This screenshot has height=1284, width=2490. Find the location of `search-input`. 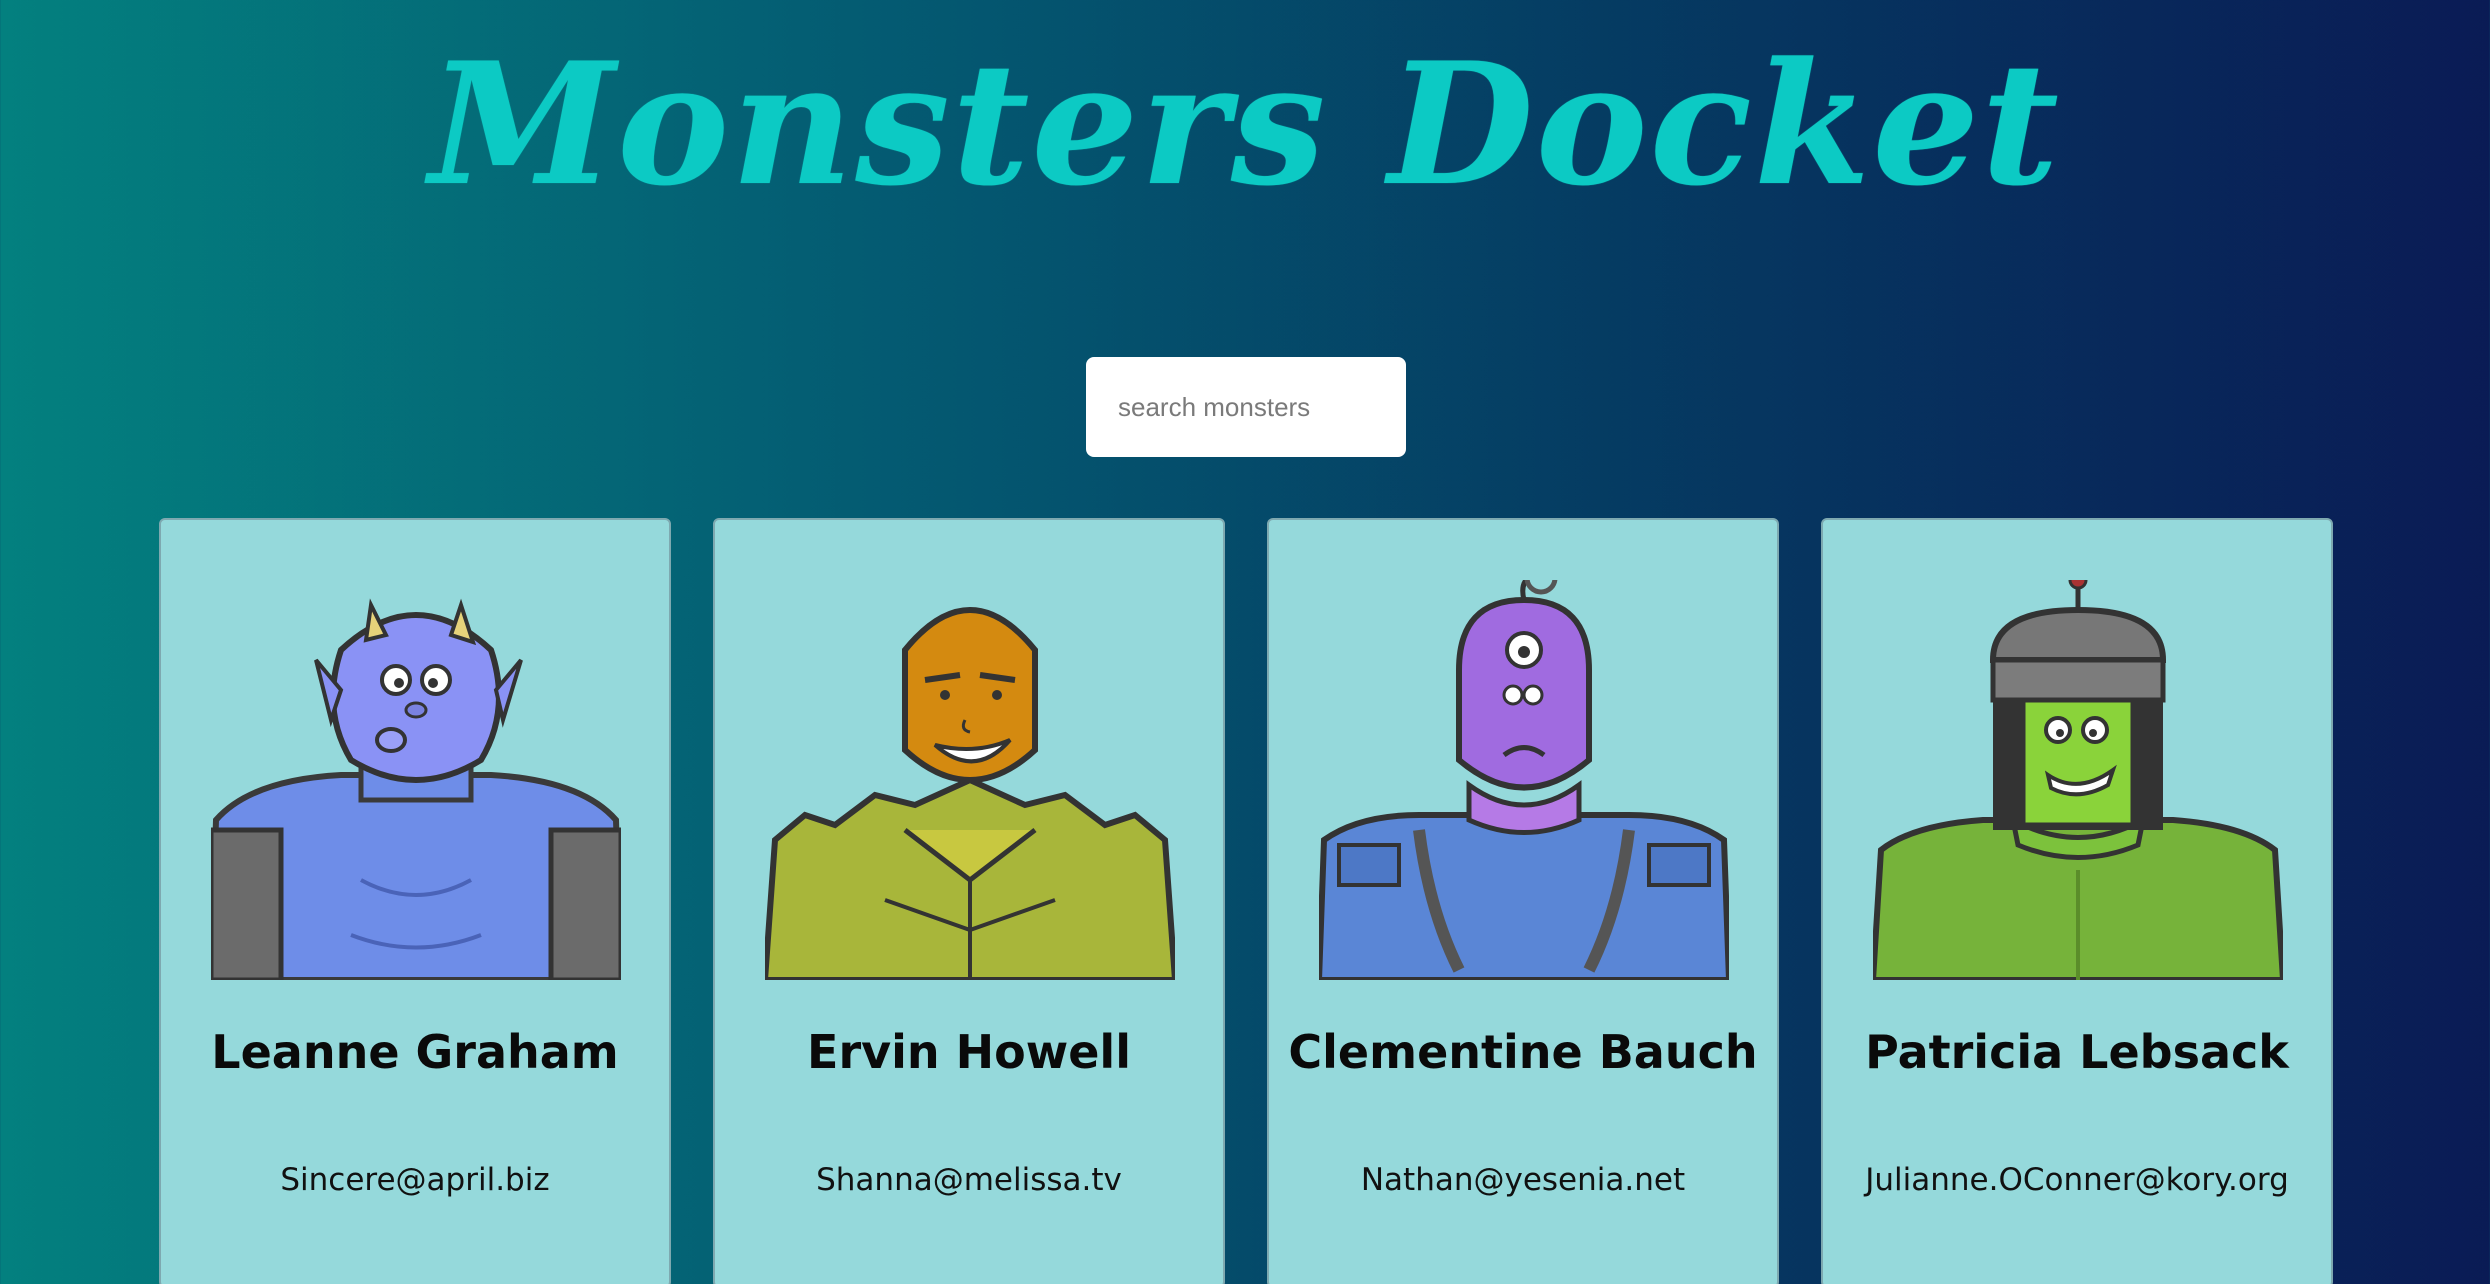

search-input is located at coordinates (1246, 407).